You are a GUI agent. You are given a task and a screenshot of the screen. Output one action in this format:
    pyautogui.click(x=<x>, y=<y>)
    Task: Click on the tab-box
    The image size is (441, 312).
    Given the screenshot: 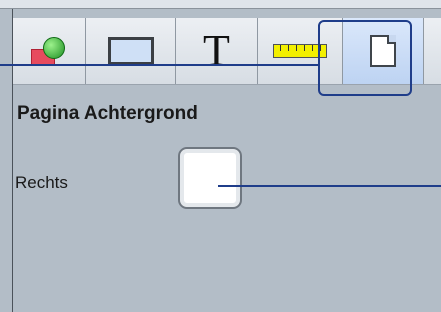 What is the action you would take?
    pyautogui.click(x=131, y=51)
    